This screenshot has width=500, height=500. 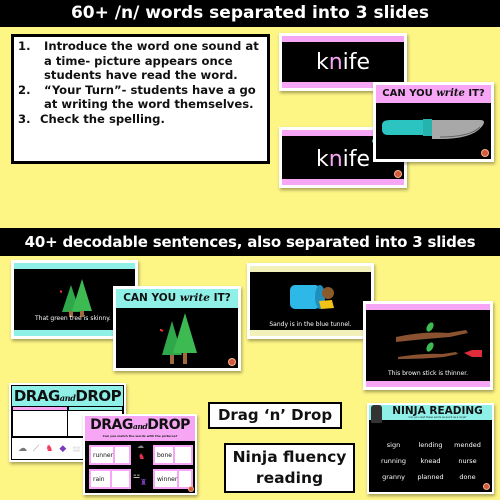 I want to click on ninja-word: planned, so click(x=430, y=477).